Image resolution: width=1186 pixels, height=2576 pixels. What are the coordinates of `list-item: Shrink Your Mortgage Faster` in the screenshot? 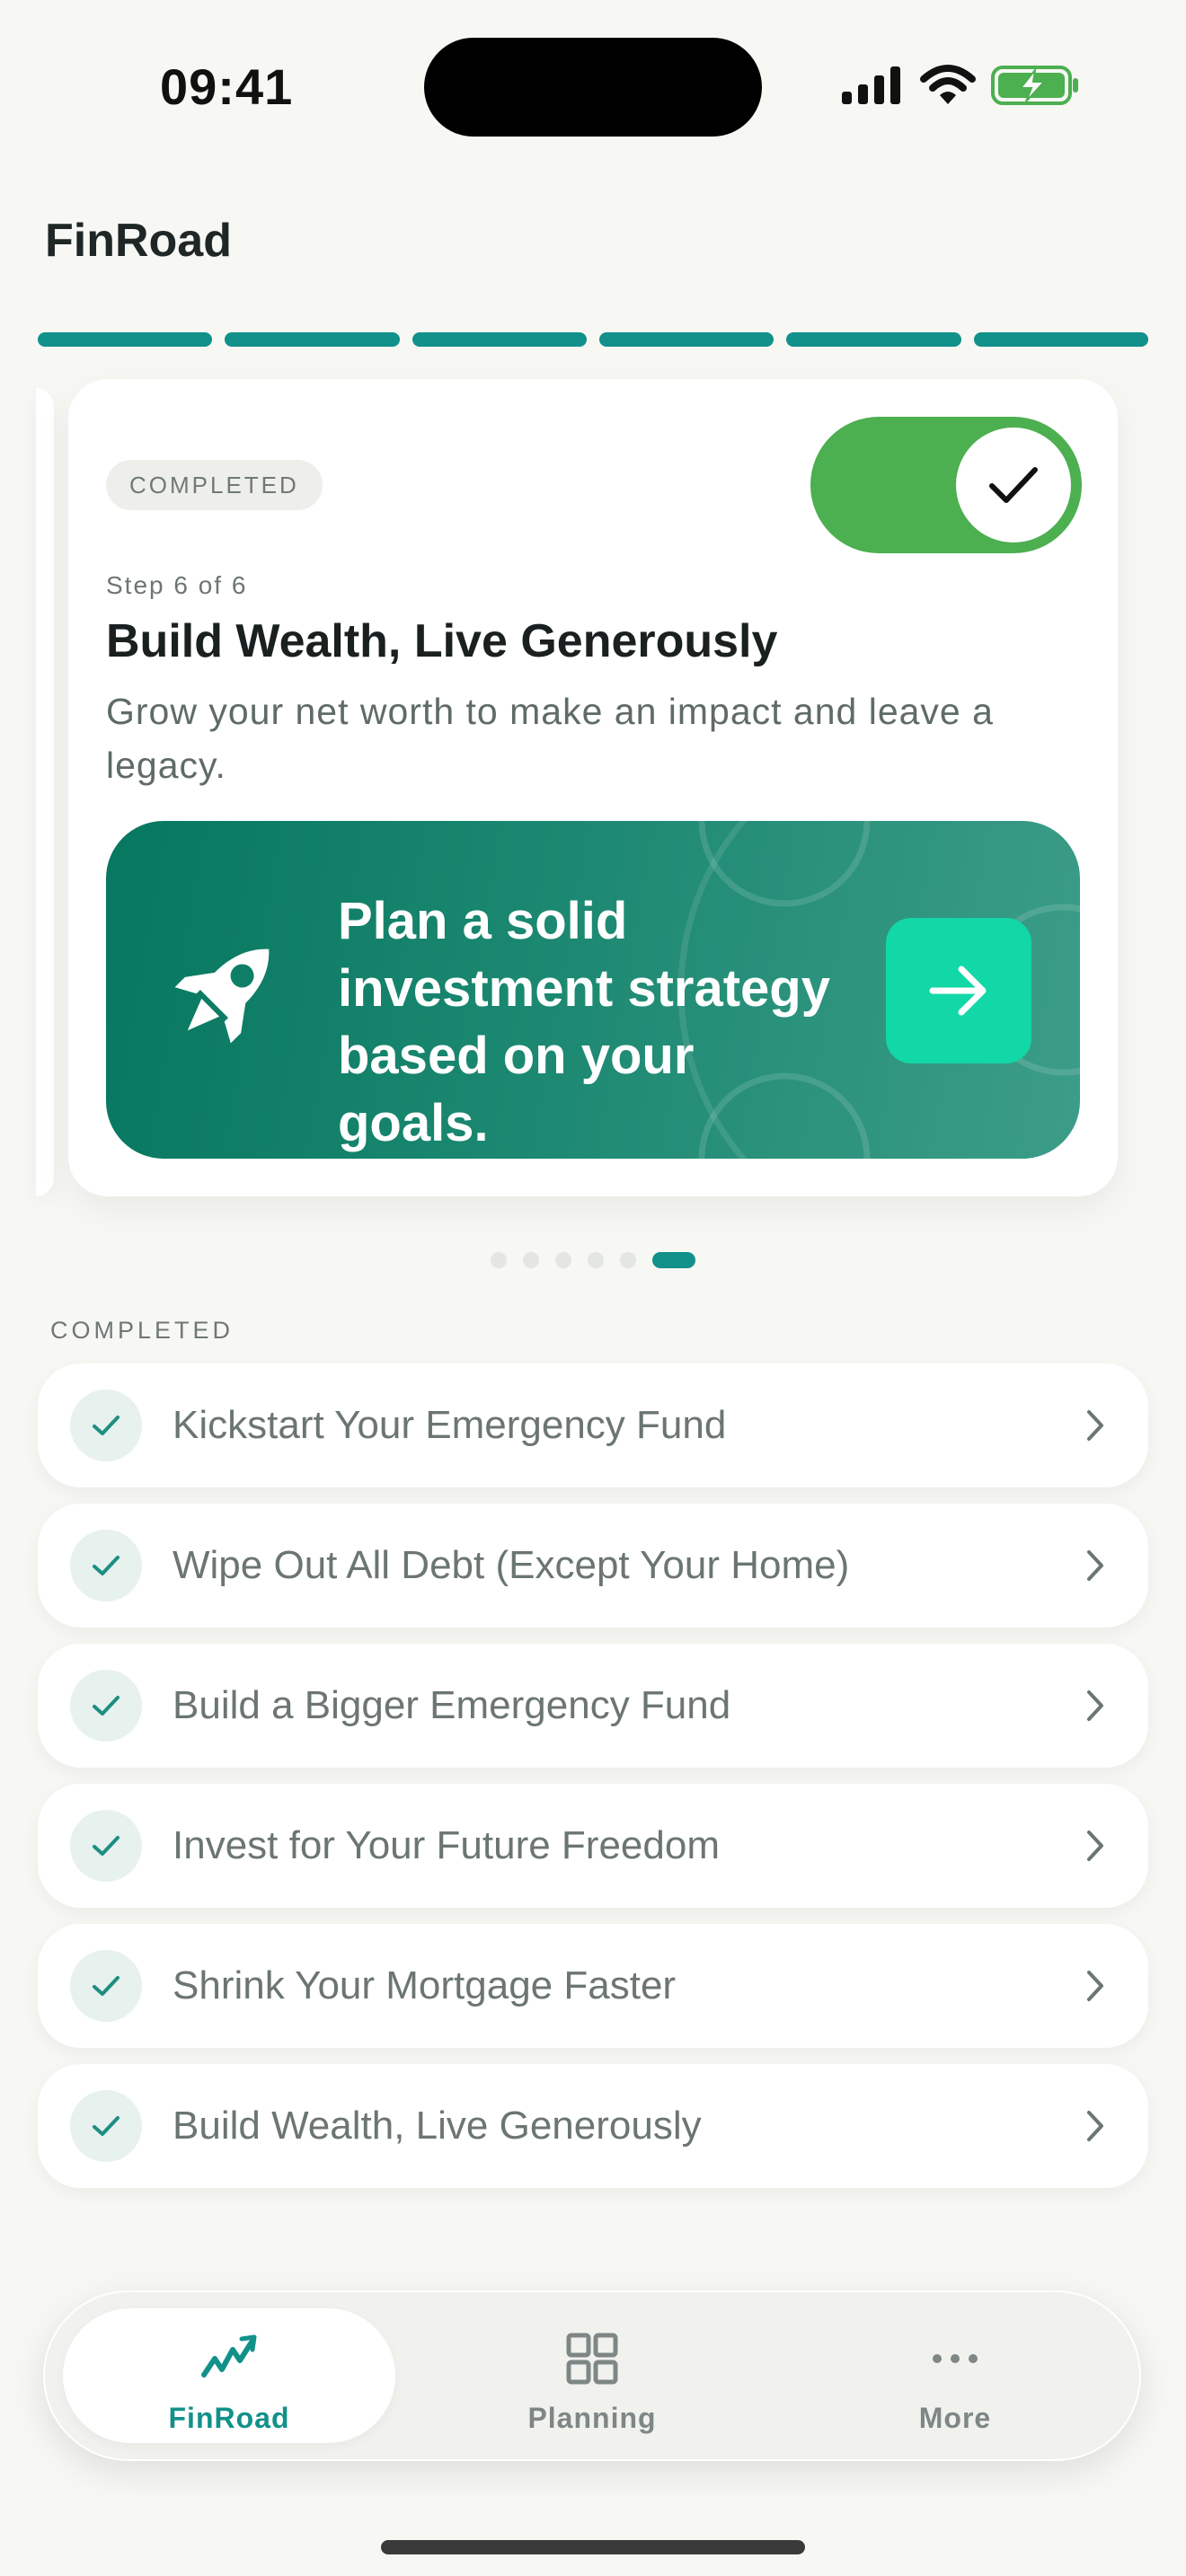 It's located at (593, 1986).